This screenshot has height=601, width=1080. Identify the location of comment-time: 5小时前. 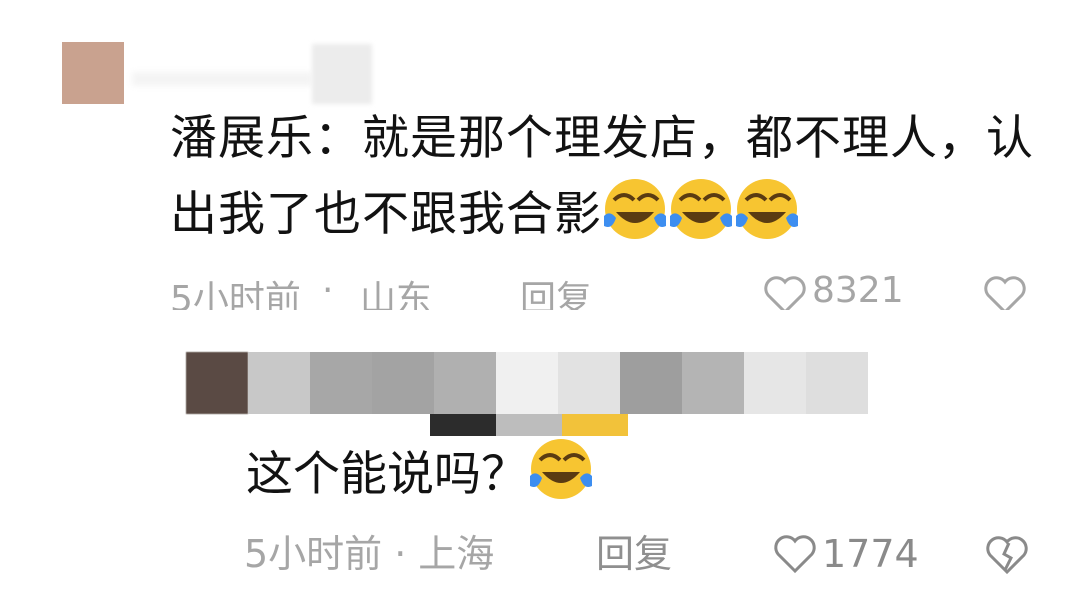
(235, 294).